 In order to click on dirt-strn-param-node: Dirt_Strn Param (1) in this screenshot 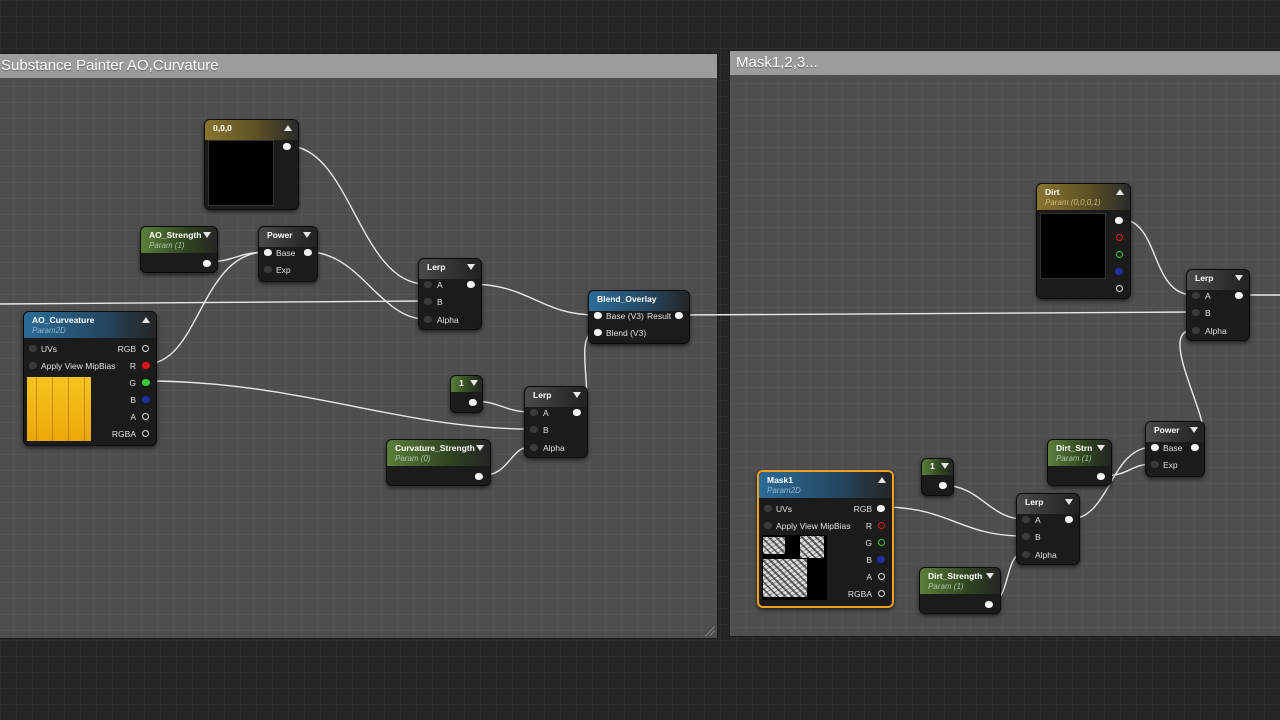, I will do `click(1079, 462)`.